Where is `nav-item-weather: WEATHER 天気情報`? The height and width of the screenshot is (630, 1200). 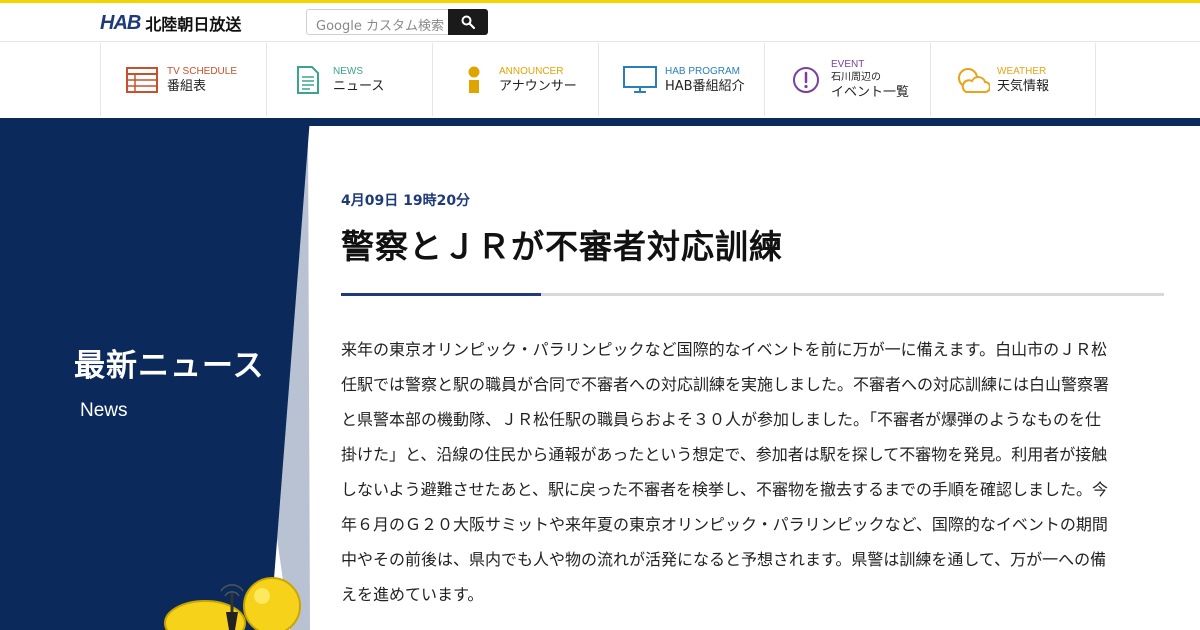 nav-item-weather: WEATHER 天気情報 is located at coordinates (1013, 79).